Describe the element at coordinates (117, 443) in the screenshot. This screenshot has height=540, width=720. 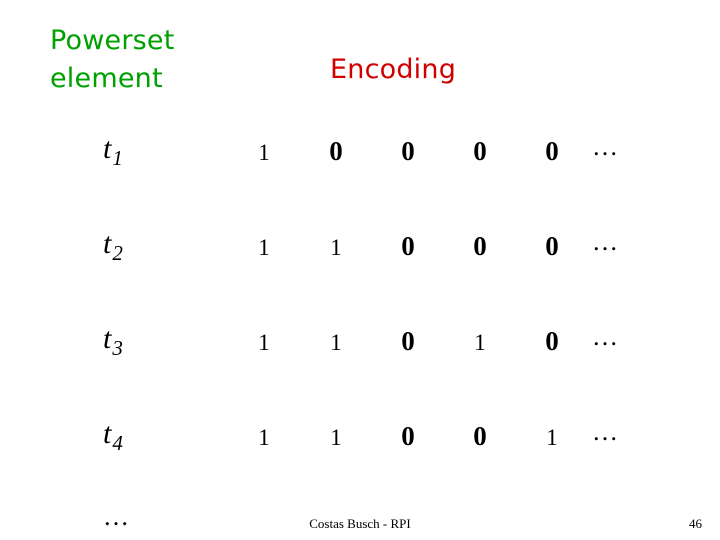
I see `row-label-subscript: 4` at that location.